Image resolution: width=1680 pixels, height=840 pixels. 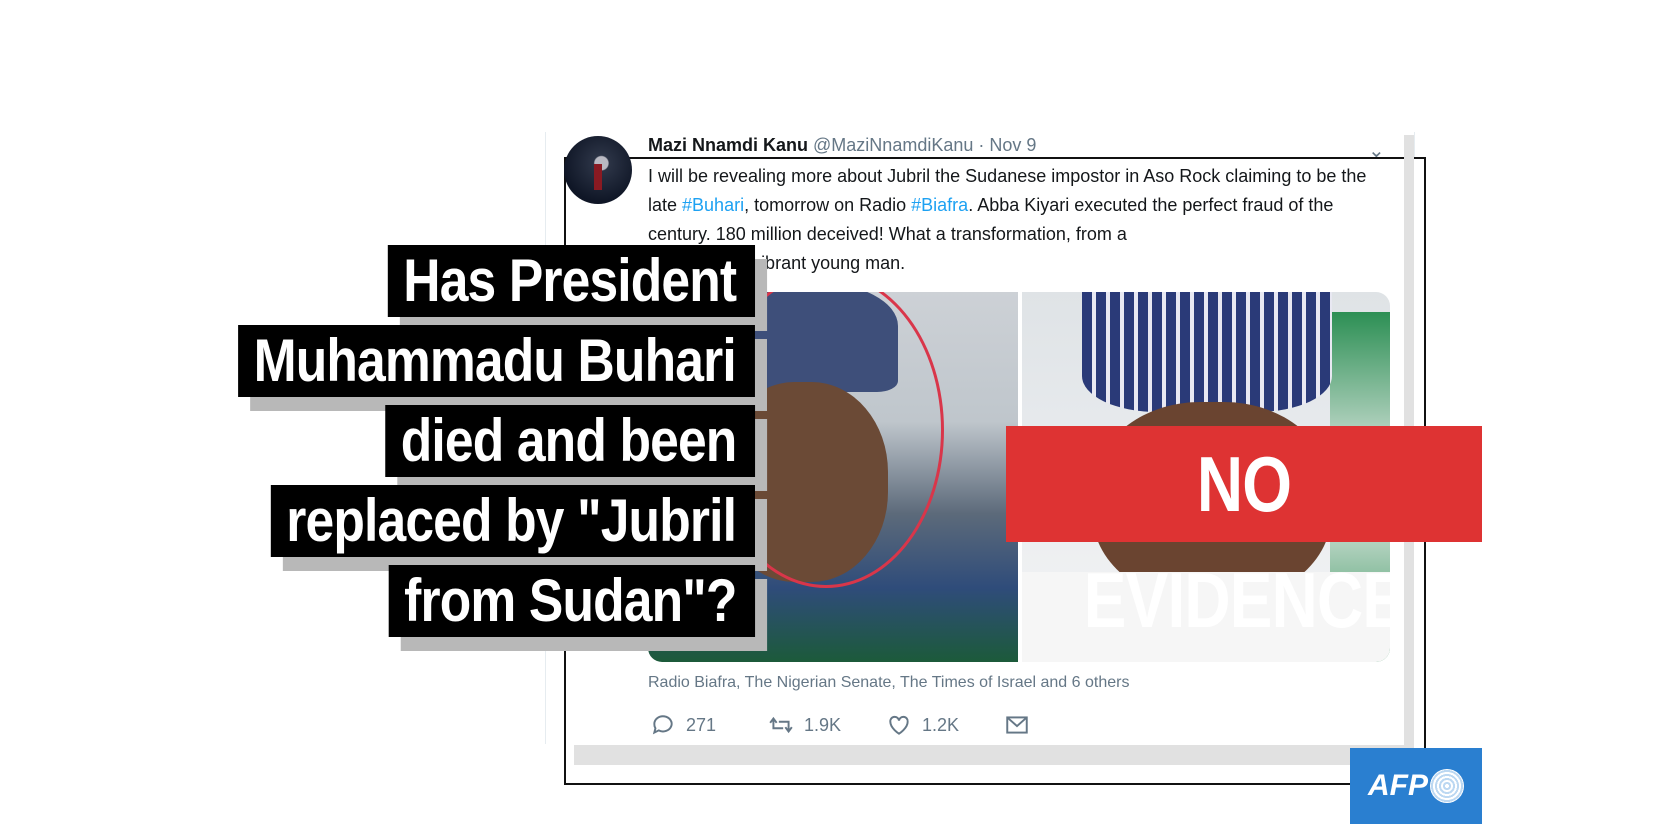 I want to click on tweet-date: Nov 9, so click(x=1012, y=145).